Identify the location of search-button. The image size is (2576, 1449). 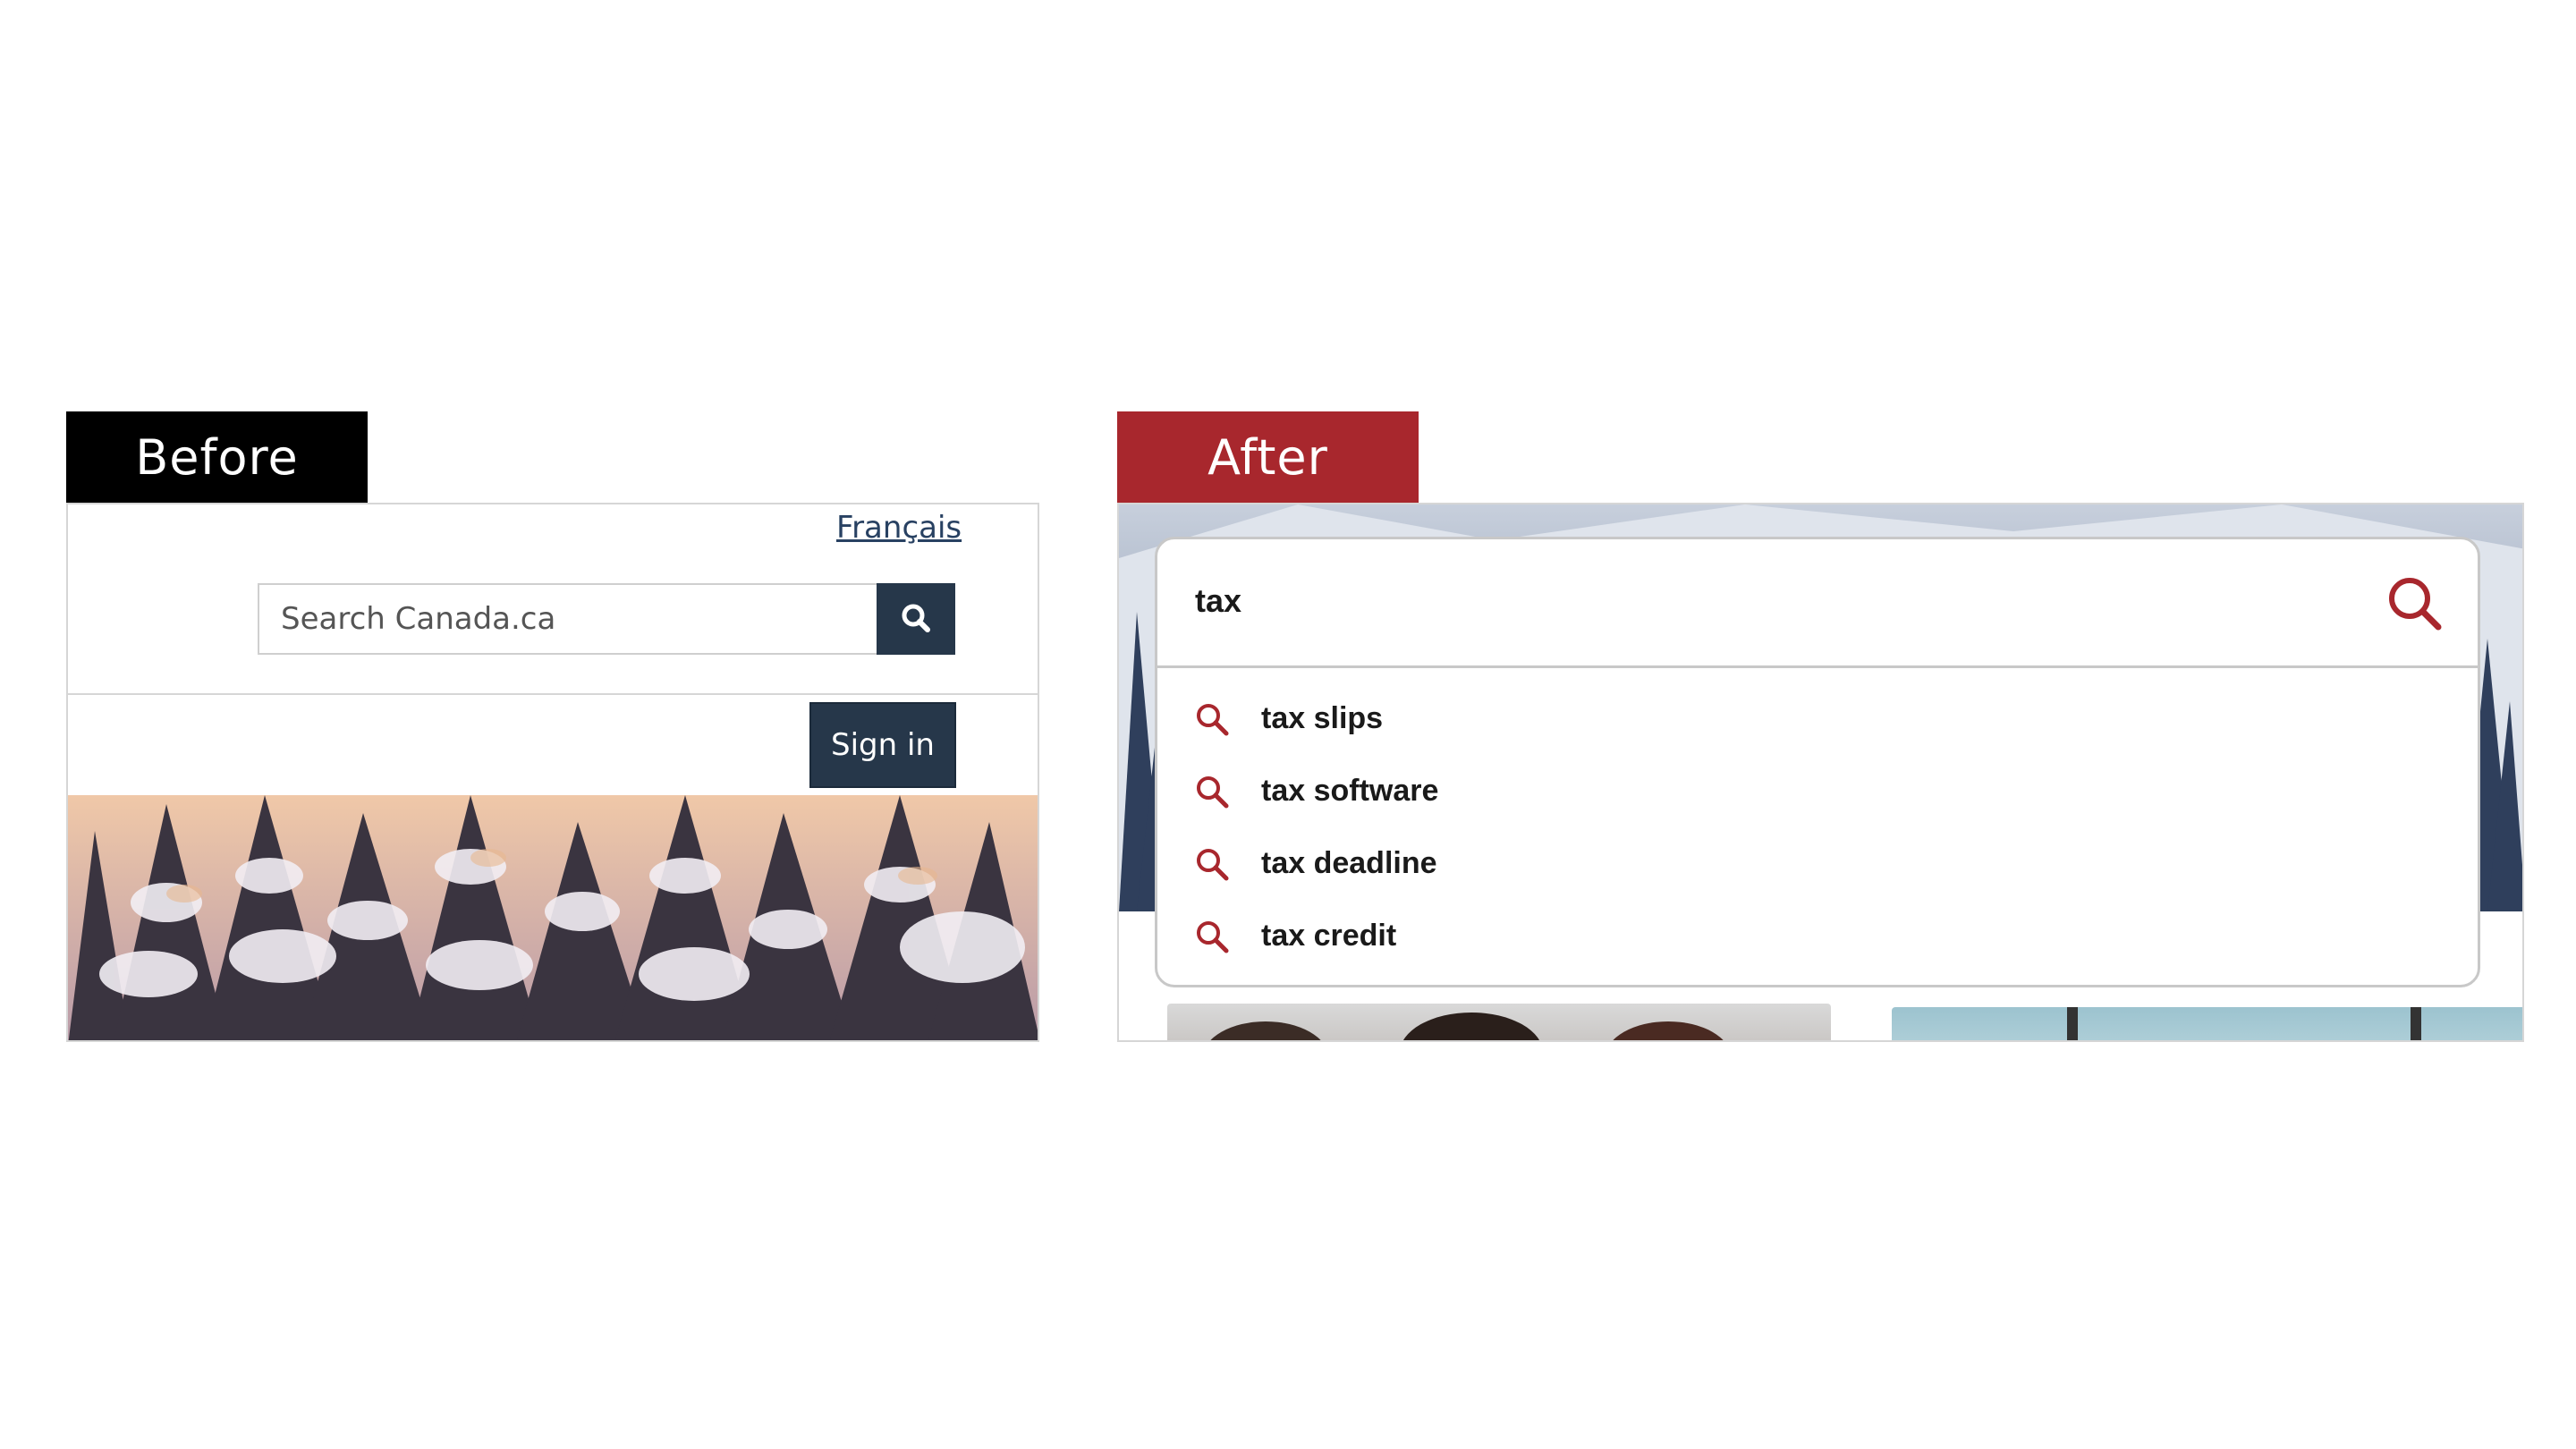
(916, 619).